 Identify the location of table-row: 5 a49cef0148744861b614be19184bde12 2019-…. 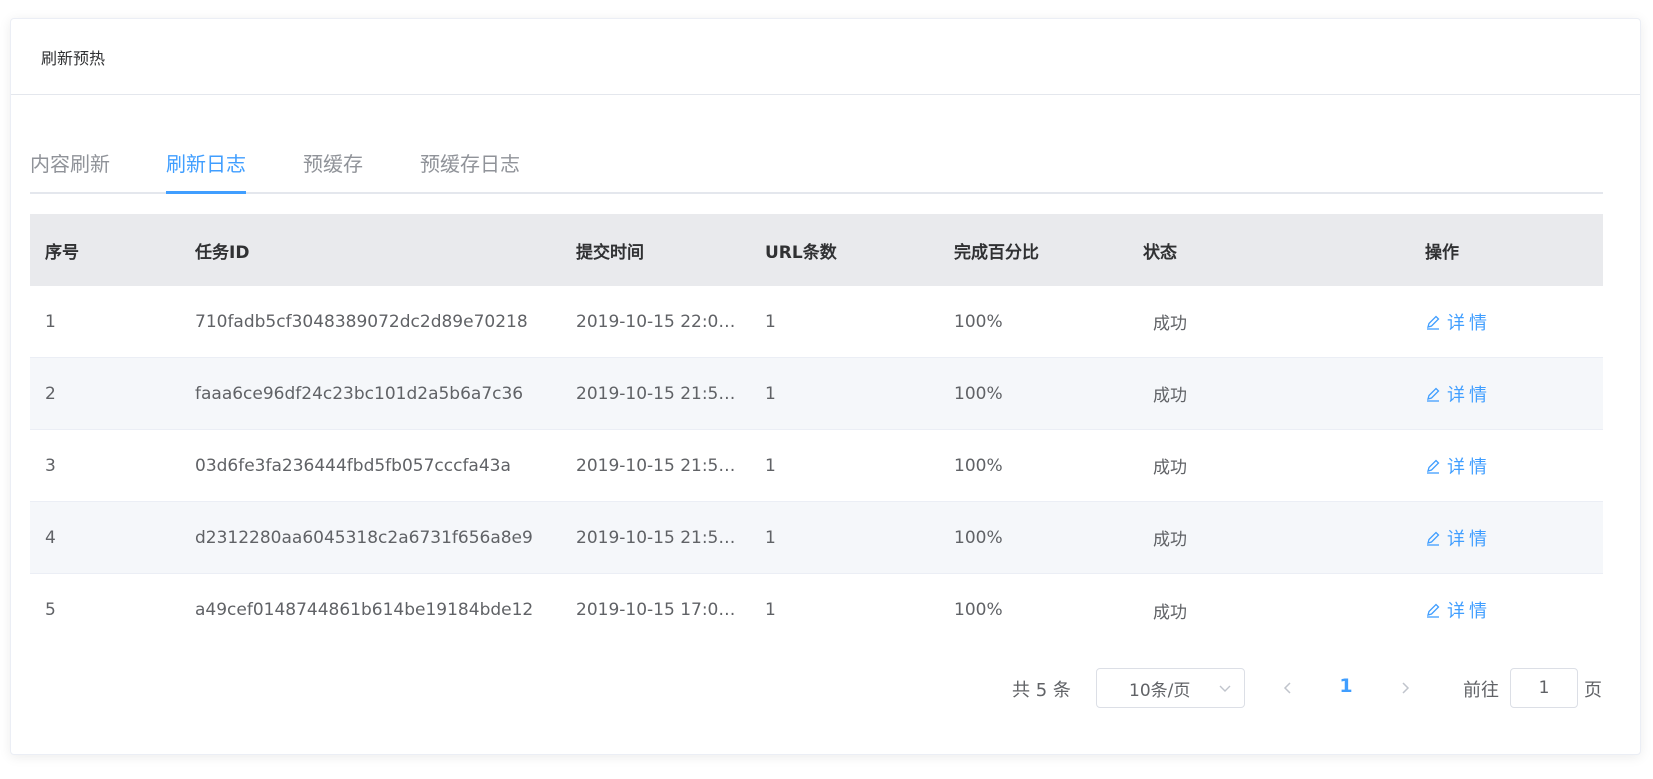
(816, 610).